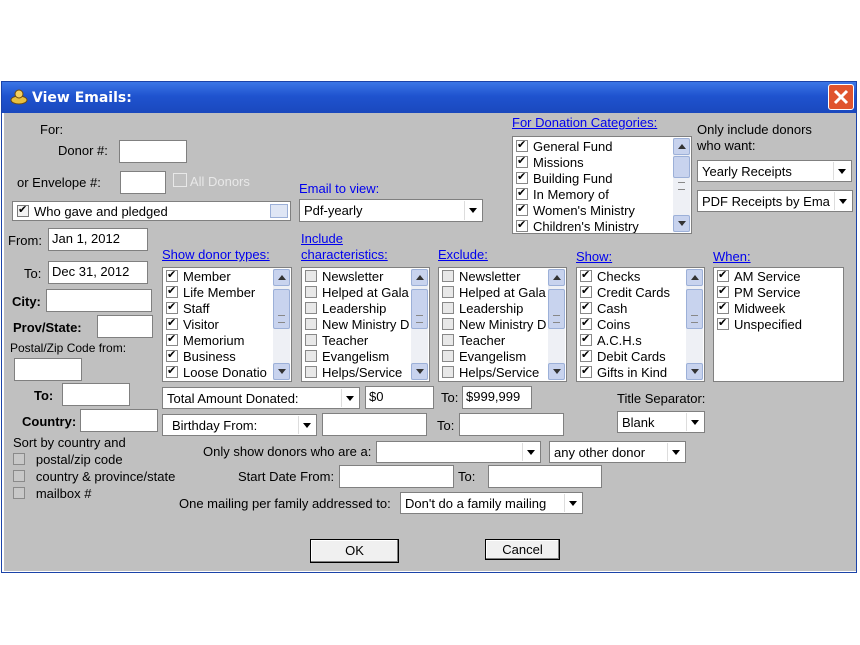 The height and width of the screenshot is (645, 860). What do you see at coordinates (198, 276) in the screenshot?
I see `list-item: Member` at bounding box center [198, 276].